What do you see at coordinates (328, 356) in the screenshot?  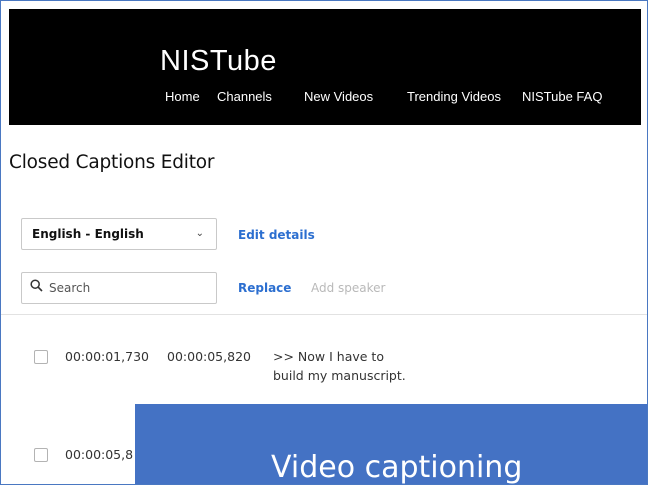 I see `caption-text-line-1: >> Now I have to` at bounding box center [328, 356].